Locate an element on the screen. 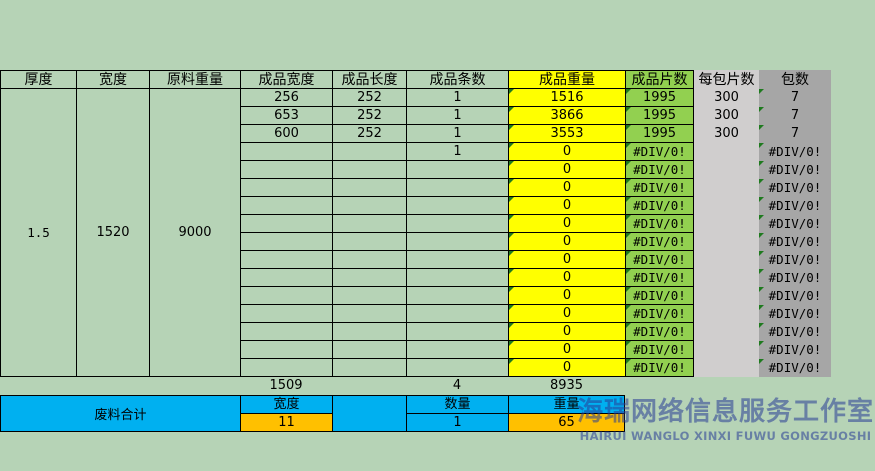 This screenshot has width=875, height=471. product-width-cell: 600 is located at coordinates (286, 134).